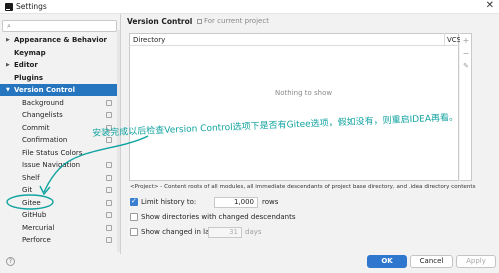 This screenshot has height=273, width=499. Describe the element at coordinates (59, 240) in the screenshot. I see `sidebar-item-perforce: Perforce` at that location.